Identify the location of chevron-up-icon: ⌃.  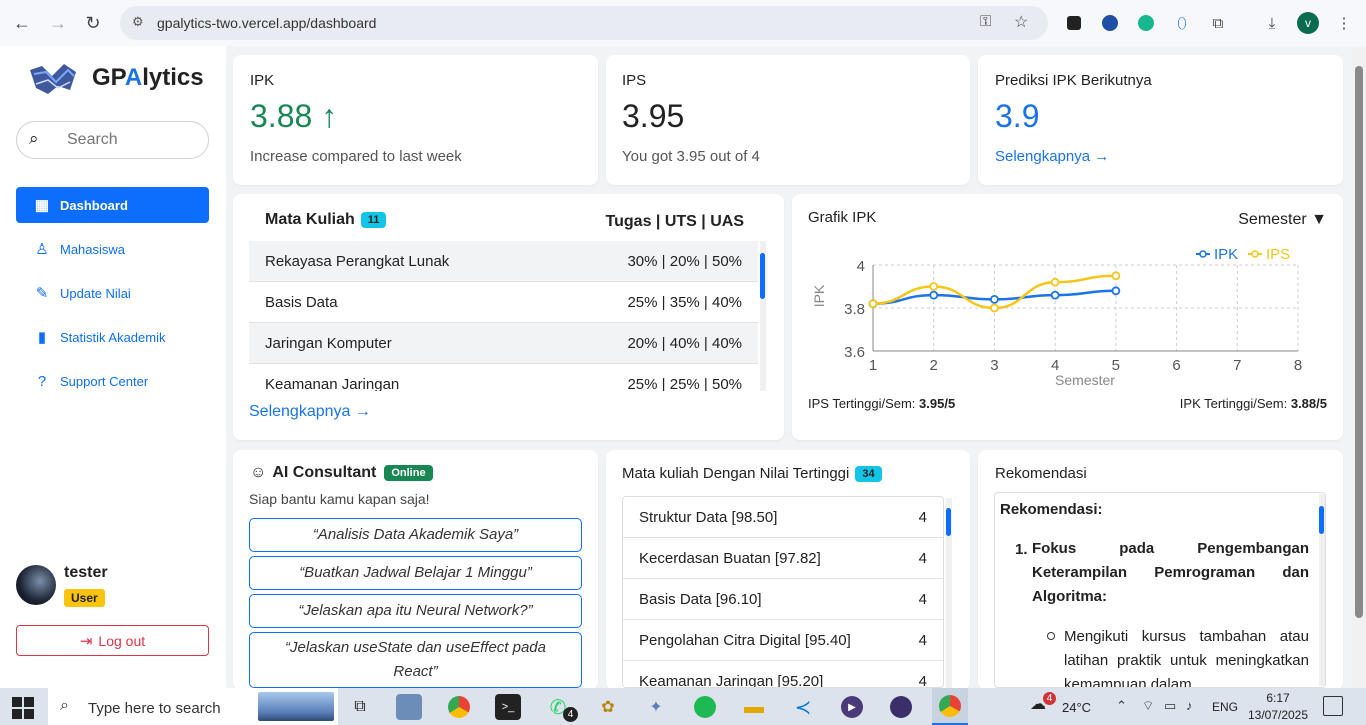
(1121, 706).